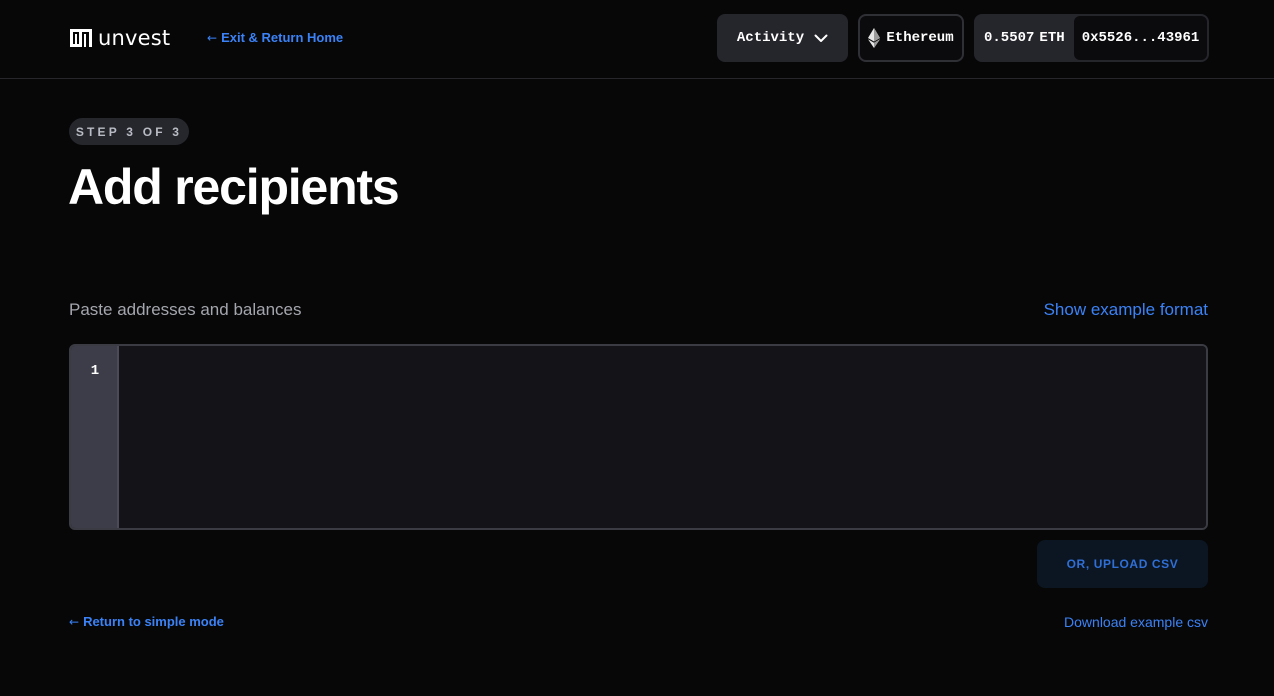  Describe the element at coordinates (134, 38) in the screenshot. I see `logo-text: unvest` at that location.